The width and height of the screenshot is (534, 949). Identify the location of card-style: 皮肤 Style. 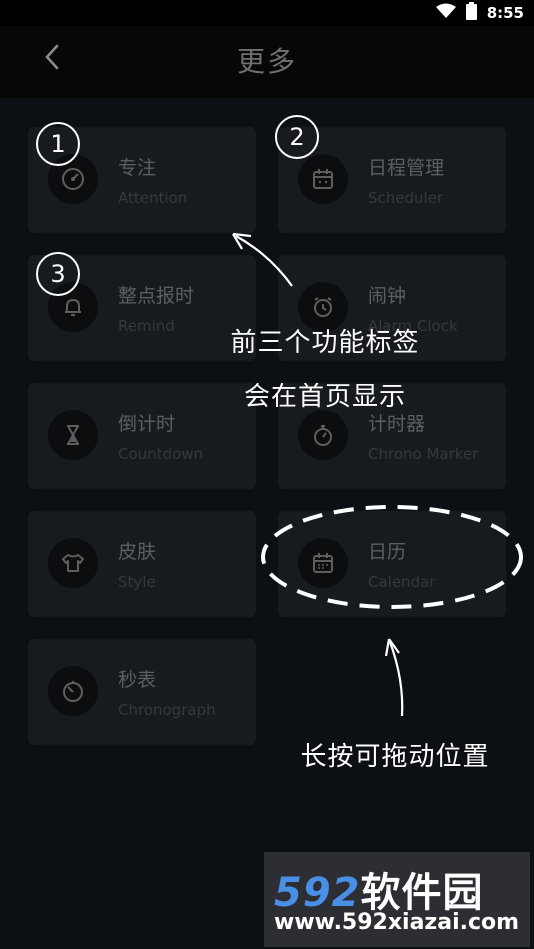
(142, 564).